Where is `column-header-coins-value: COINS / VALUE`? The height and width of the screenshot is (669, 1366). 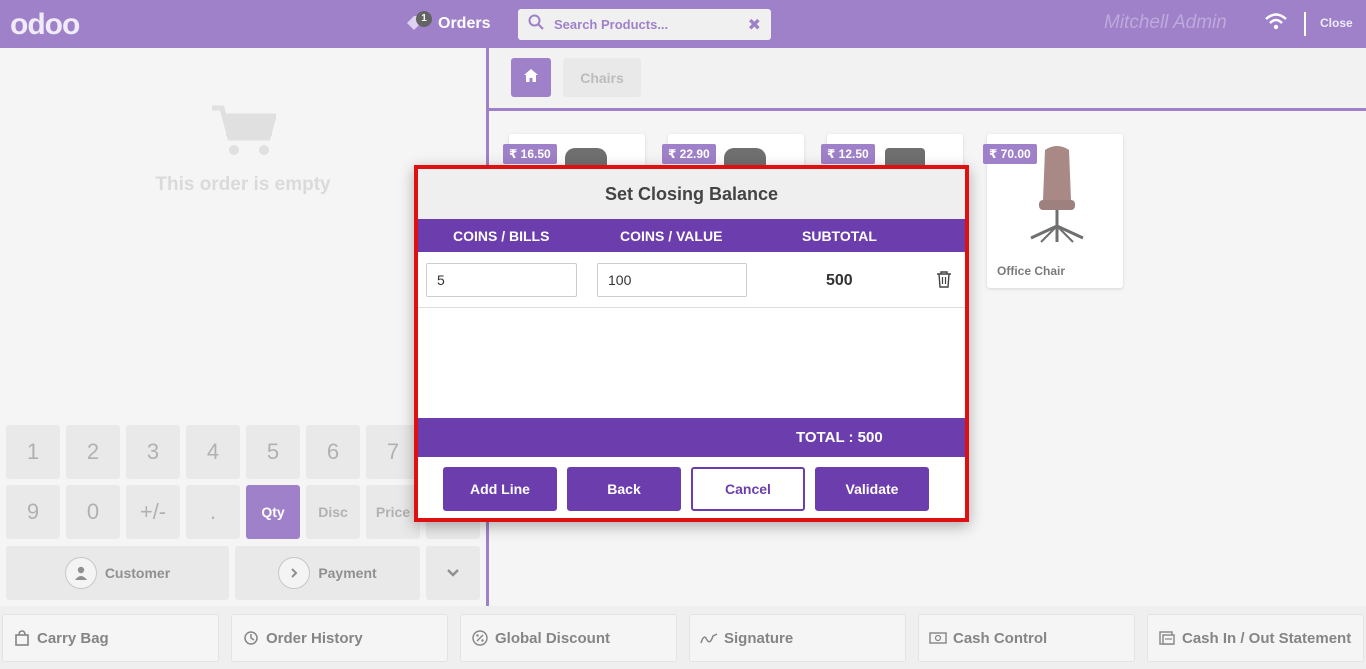 column-header-coins-value: COINS / VALUE is located at coordinates (671, 236).